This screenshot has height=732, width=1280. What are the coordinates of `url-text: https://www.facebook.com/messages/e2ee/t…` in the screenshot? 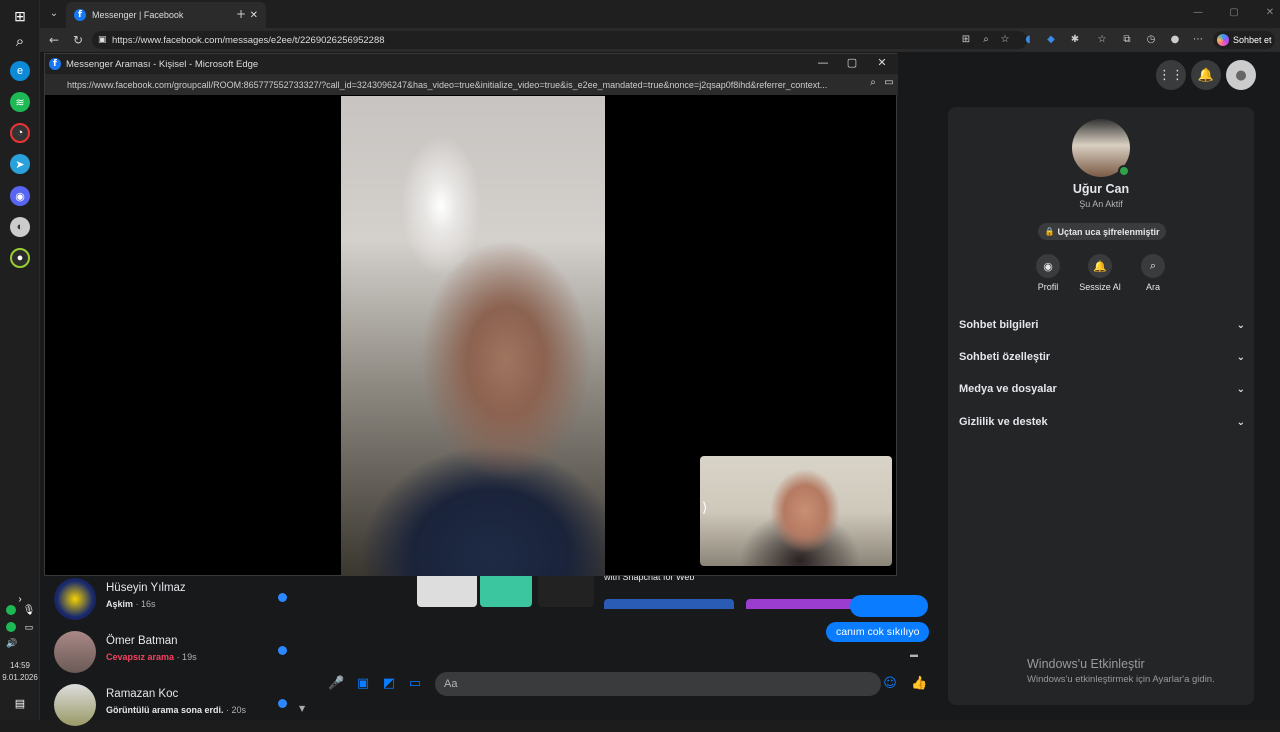 It's located at (248, 40).